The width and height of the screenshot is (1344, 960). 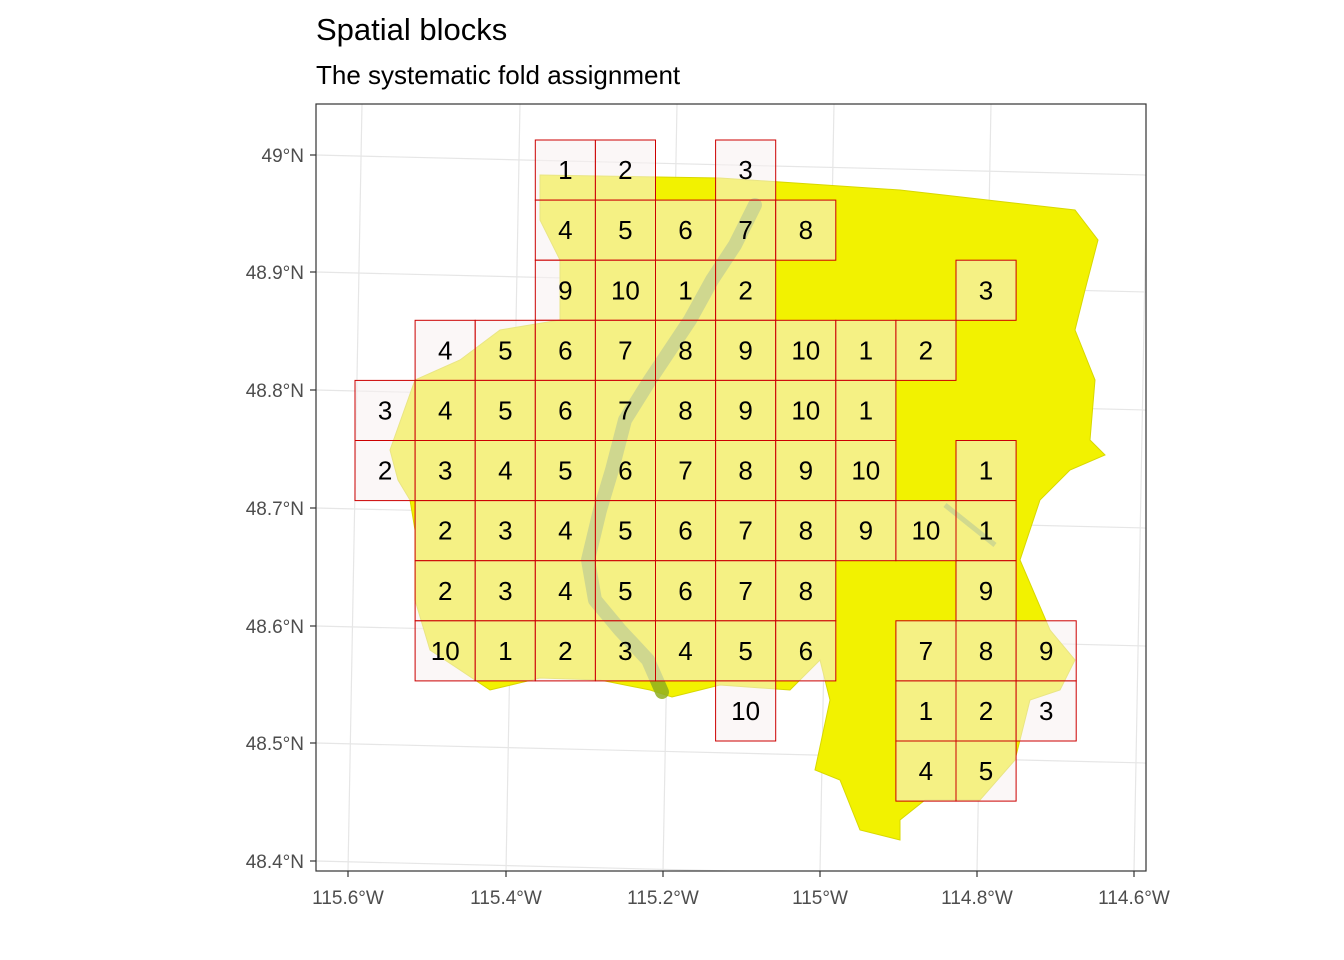 What do you see at coordinates (741, 874) in the screenshot?
I see `x-axis-ticks` at bounding box center [741, 874].